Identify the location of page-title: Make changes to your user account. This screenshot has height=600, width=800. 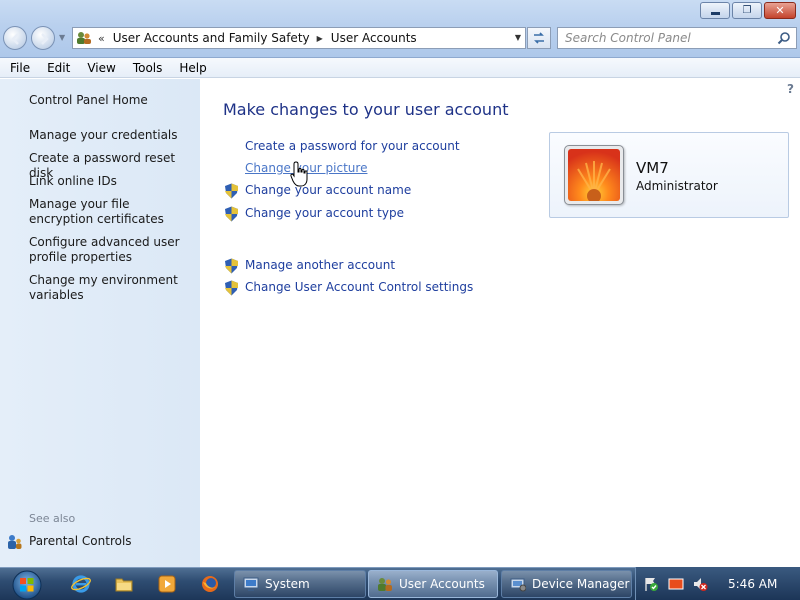
(366, 109).